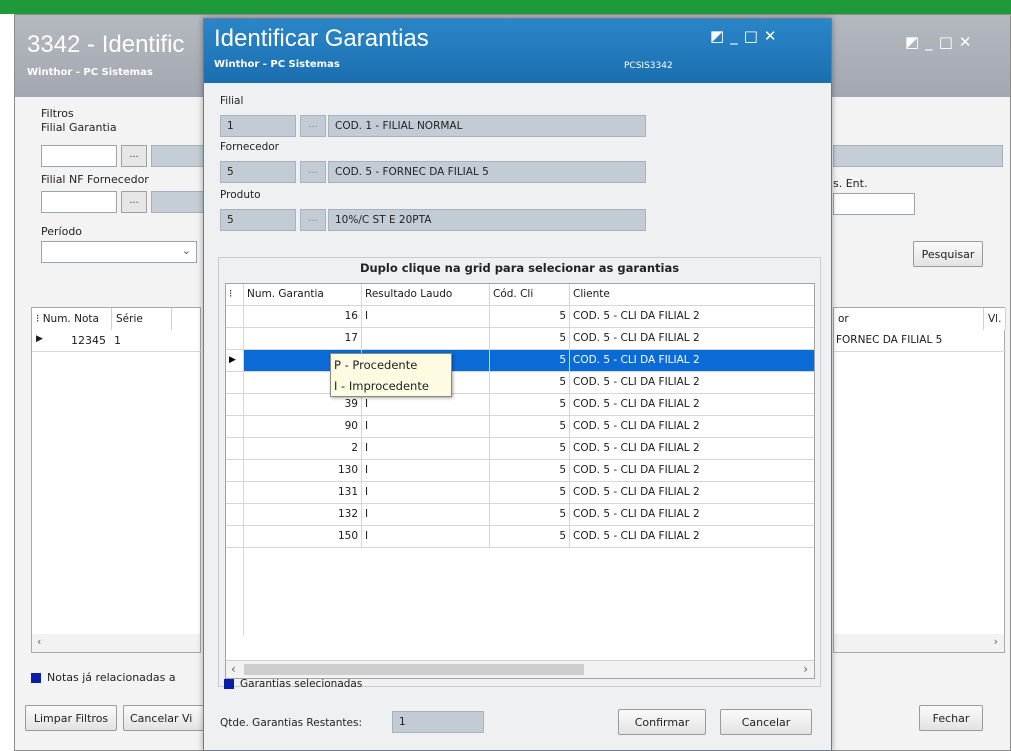  Describe the element at coordinates (79, 202) in the screenshot. I see `filial-nf-input` at that location.